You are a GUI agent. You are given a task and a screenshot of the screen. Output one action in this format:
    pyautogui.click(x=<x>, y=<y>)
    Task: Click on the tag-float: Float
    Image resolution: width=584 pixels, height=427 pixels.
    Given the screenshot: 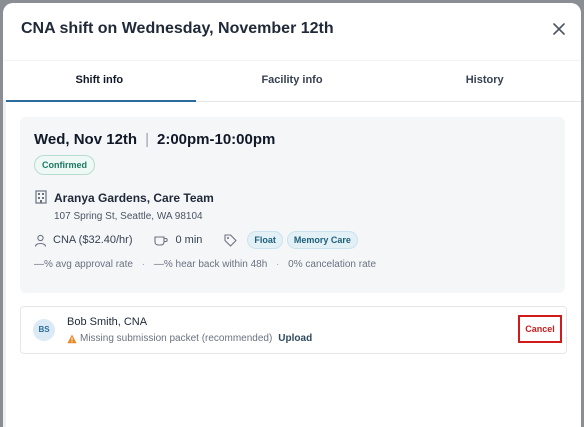 What is the action you would take?
    pyautogui.click(x=265, y=240)
    